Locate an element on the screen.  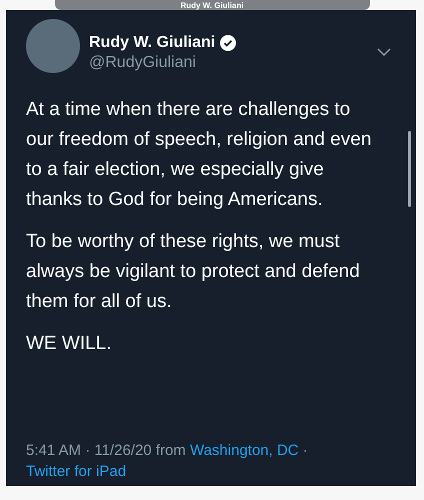
background-tweet-name: Rudy W. Giuliani is located at coordinates (212, 5).